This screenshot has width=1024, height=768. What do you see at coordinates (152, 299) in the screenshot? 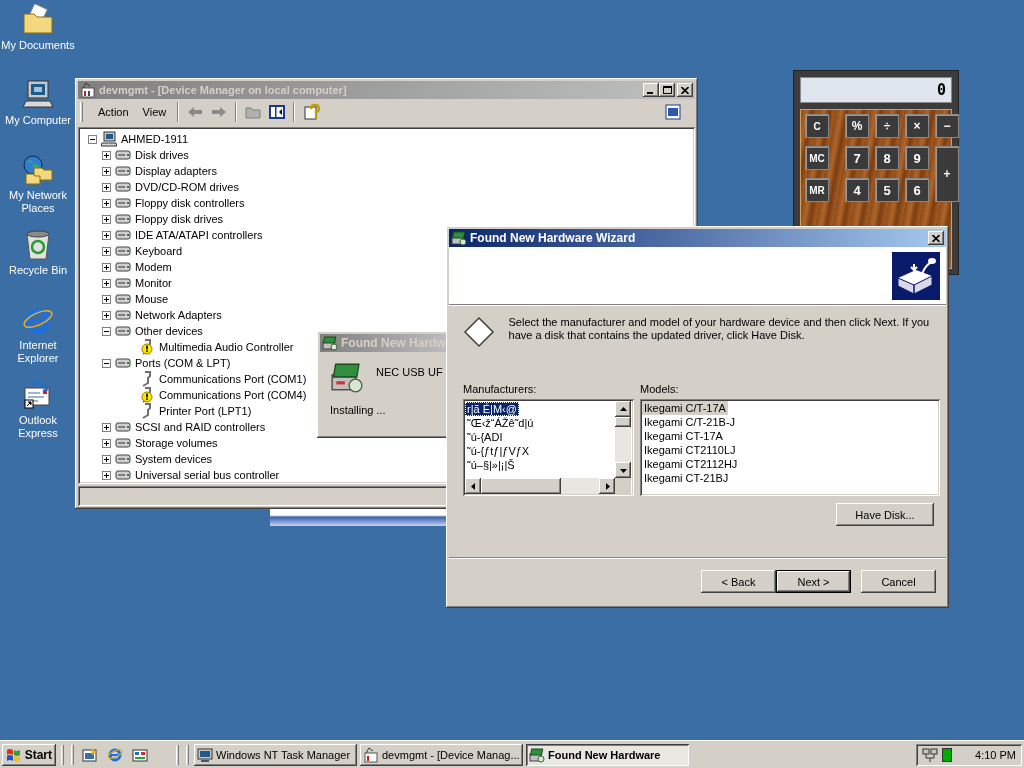
I see `tree-item-label: Mouse` at bounding box center [152, 299].